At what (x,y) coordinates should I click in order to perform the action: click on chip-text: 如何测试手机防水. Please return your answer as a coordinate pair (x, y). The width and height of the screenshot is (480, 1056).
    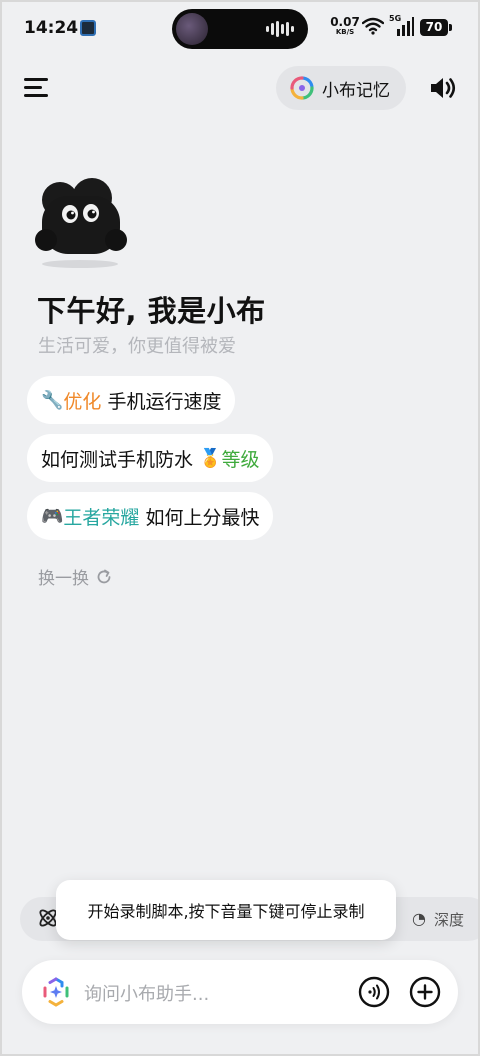
    Looking at the image, I should click on (120, 459).